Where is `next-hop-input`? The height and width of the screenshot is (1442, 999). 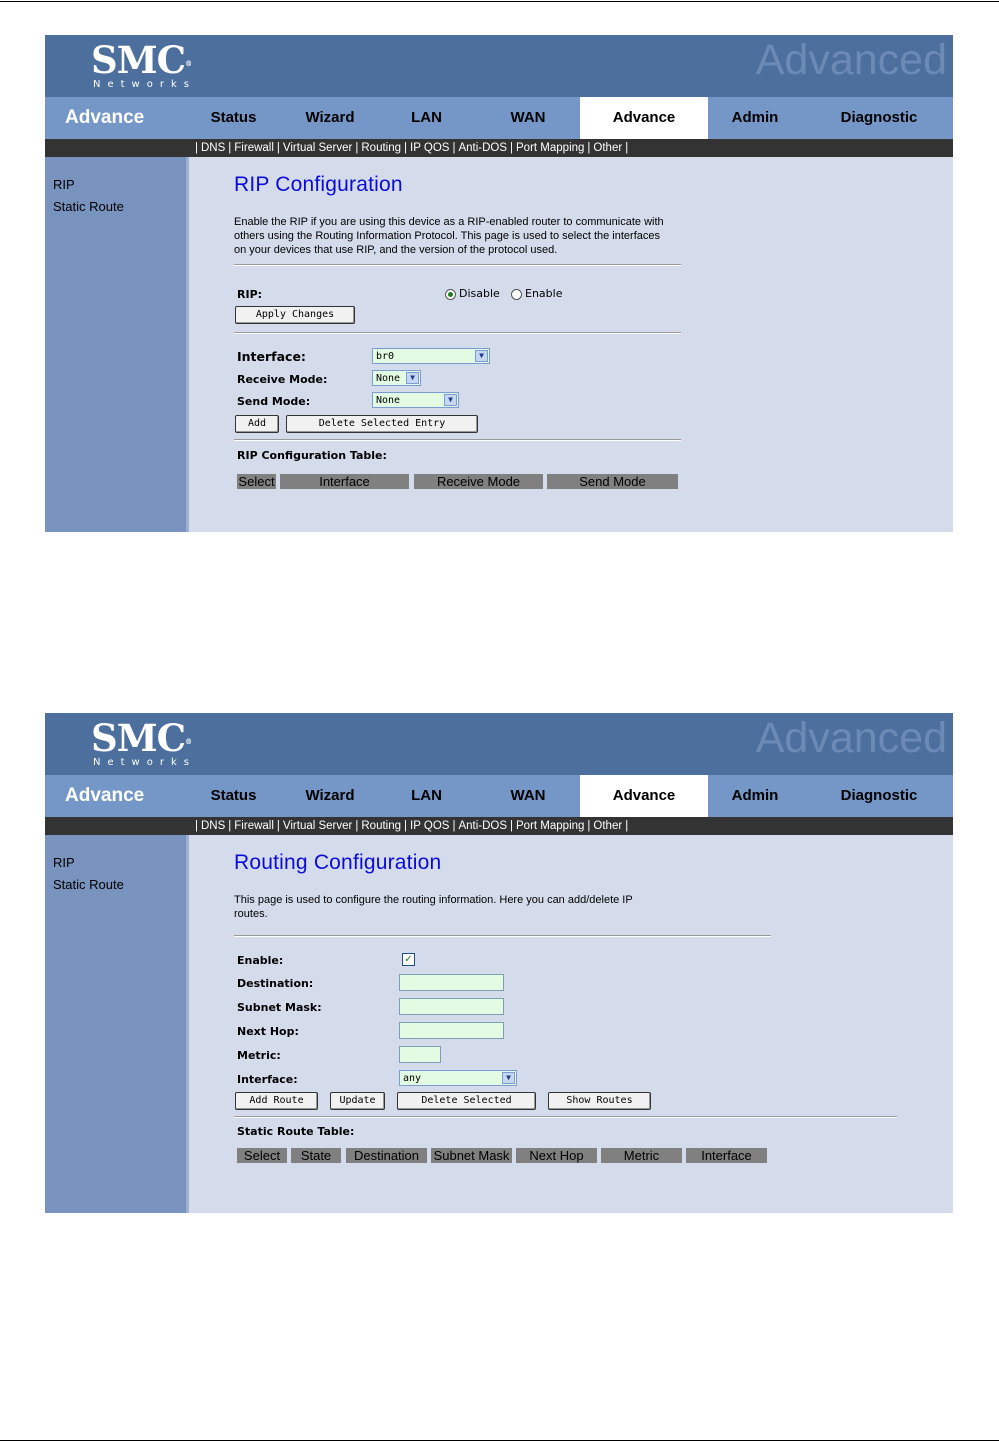
next-hop-input is located at coordinates (451, 1030).